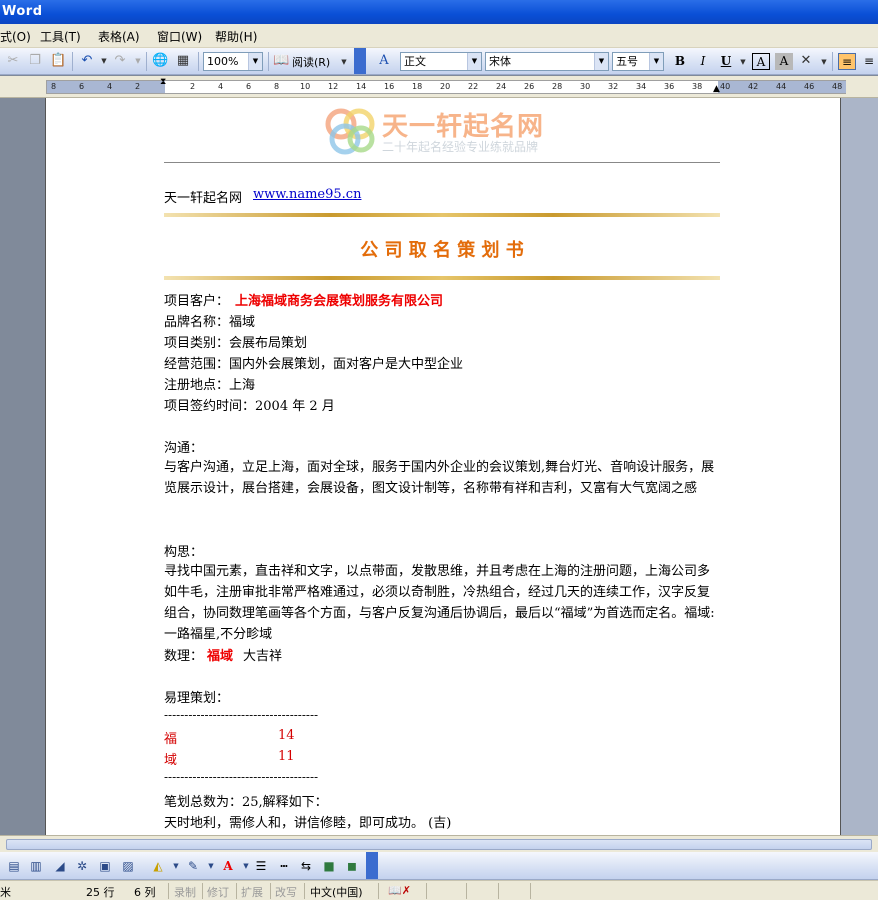 This screenshot has width=878, height=900. Describe the element at coordinates (500, 61) in the screenshot. I see `font-value: 宋体` at that location.